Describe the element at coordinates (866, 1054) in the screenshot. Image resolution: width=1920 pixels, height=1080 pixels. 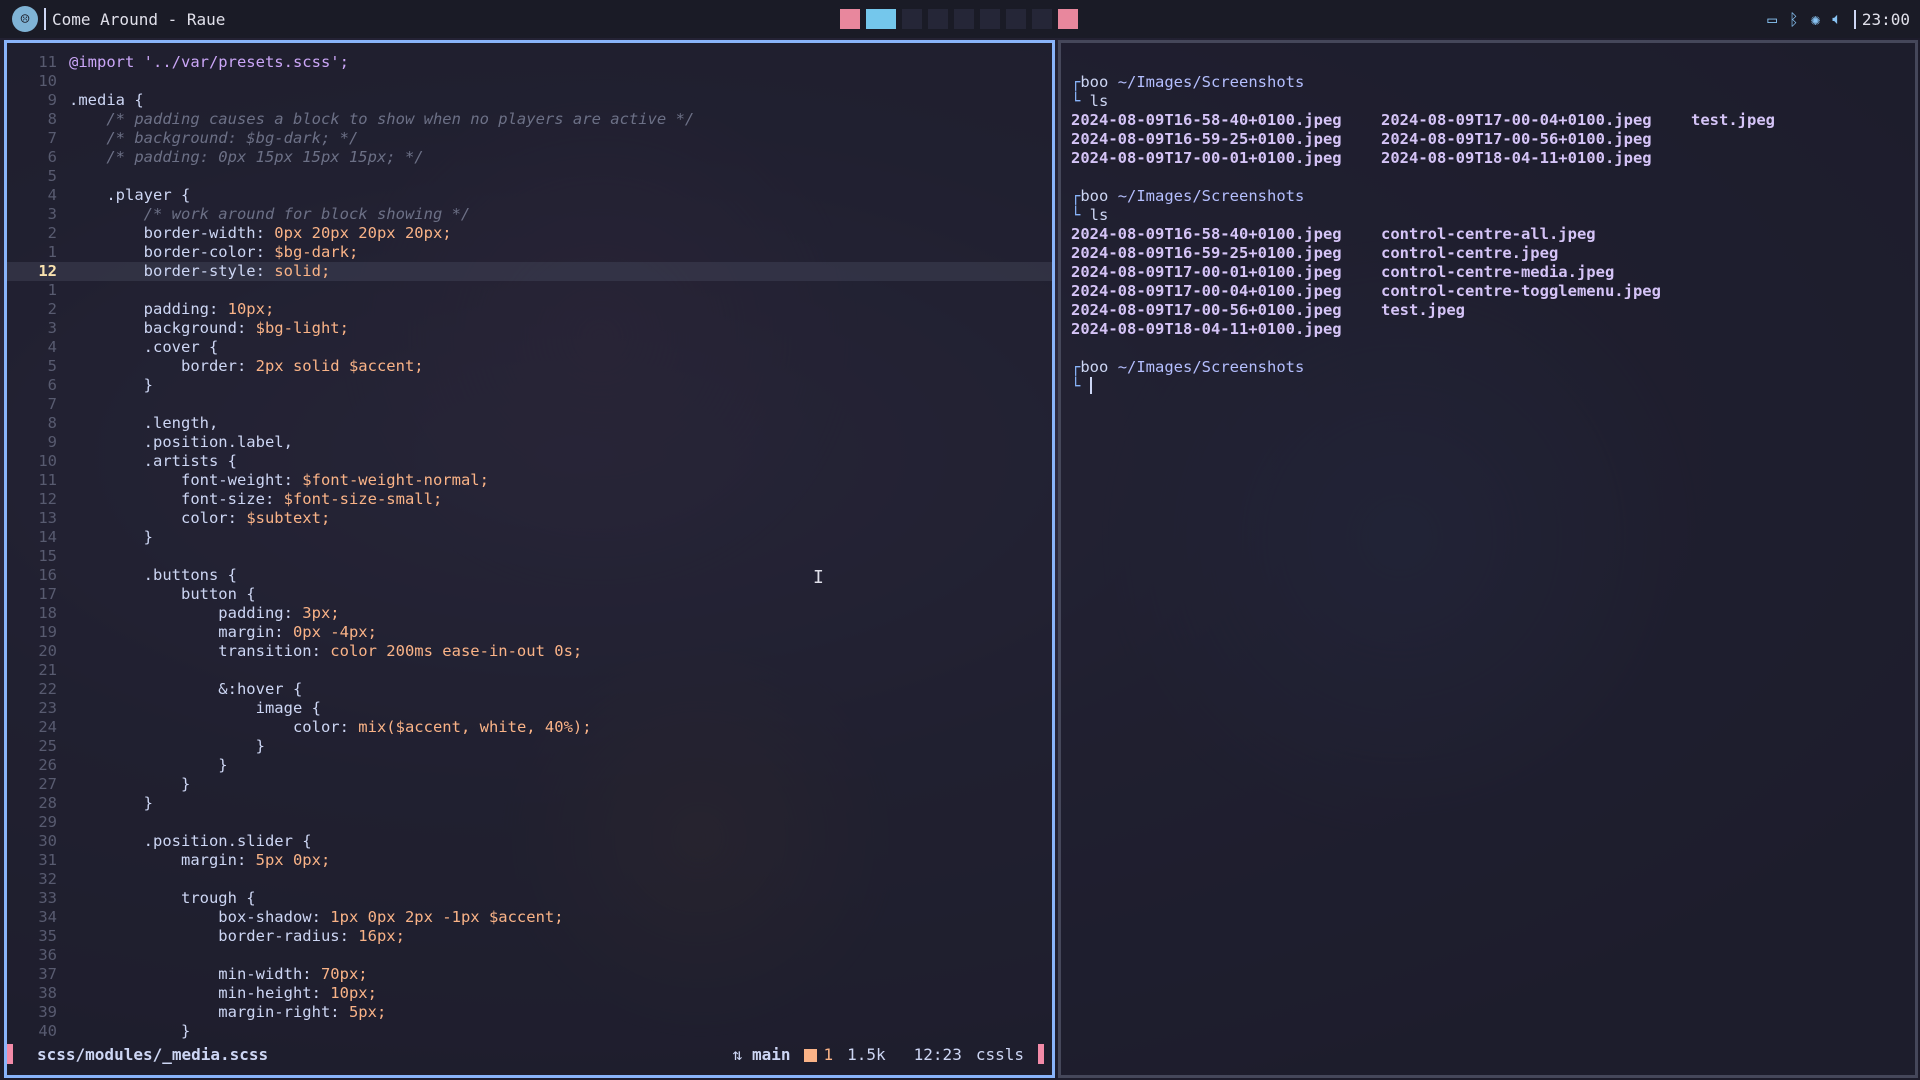
I see `file-size: 1.5k` at that location.